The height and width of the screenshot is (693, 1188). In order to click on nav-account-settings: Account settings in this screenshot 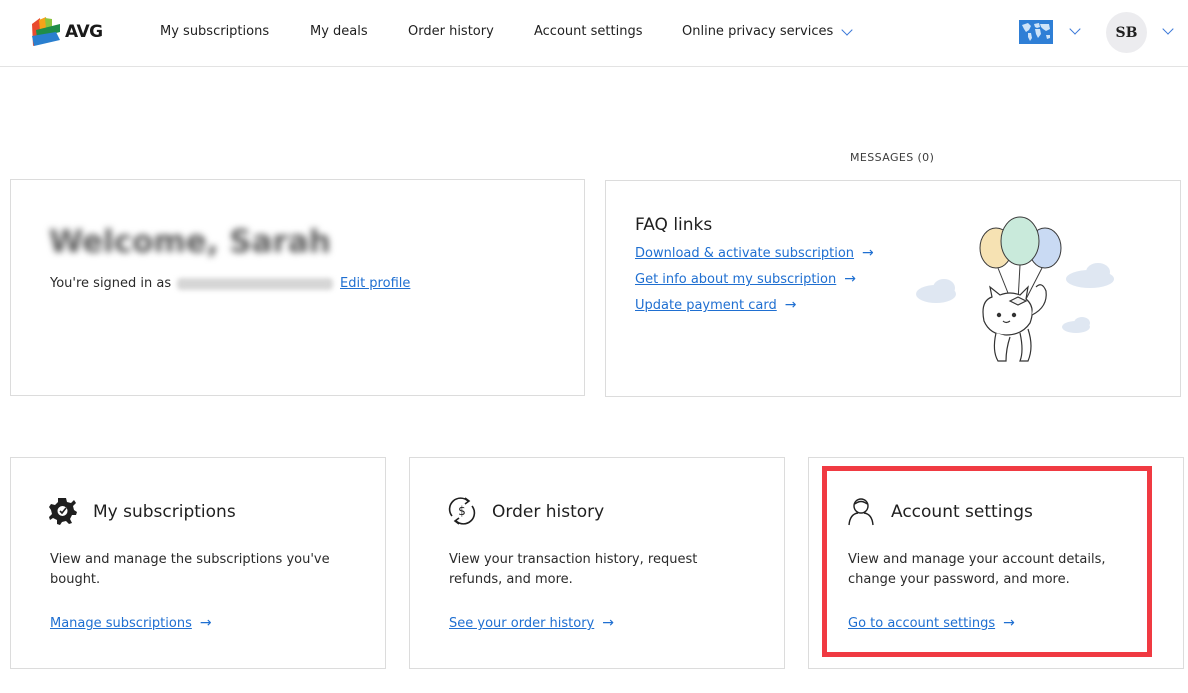, I will do `click(588, 31)`.